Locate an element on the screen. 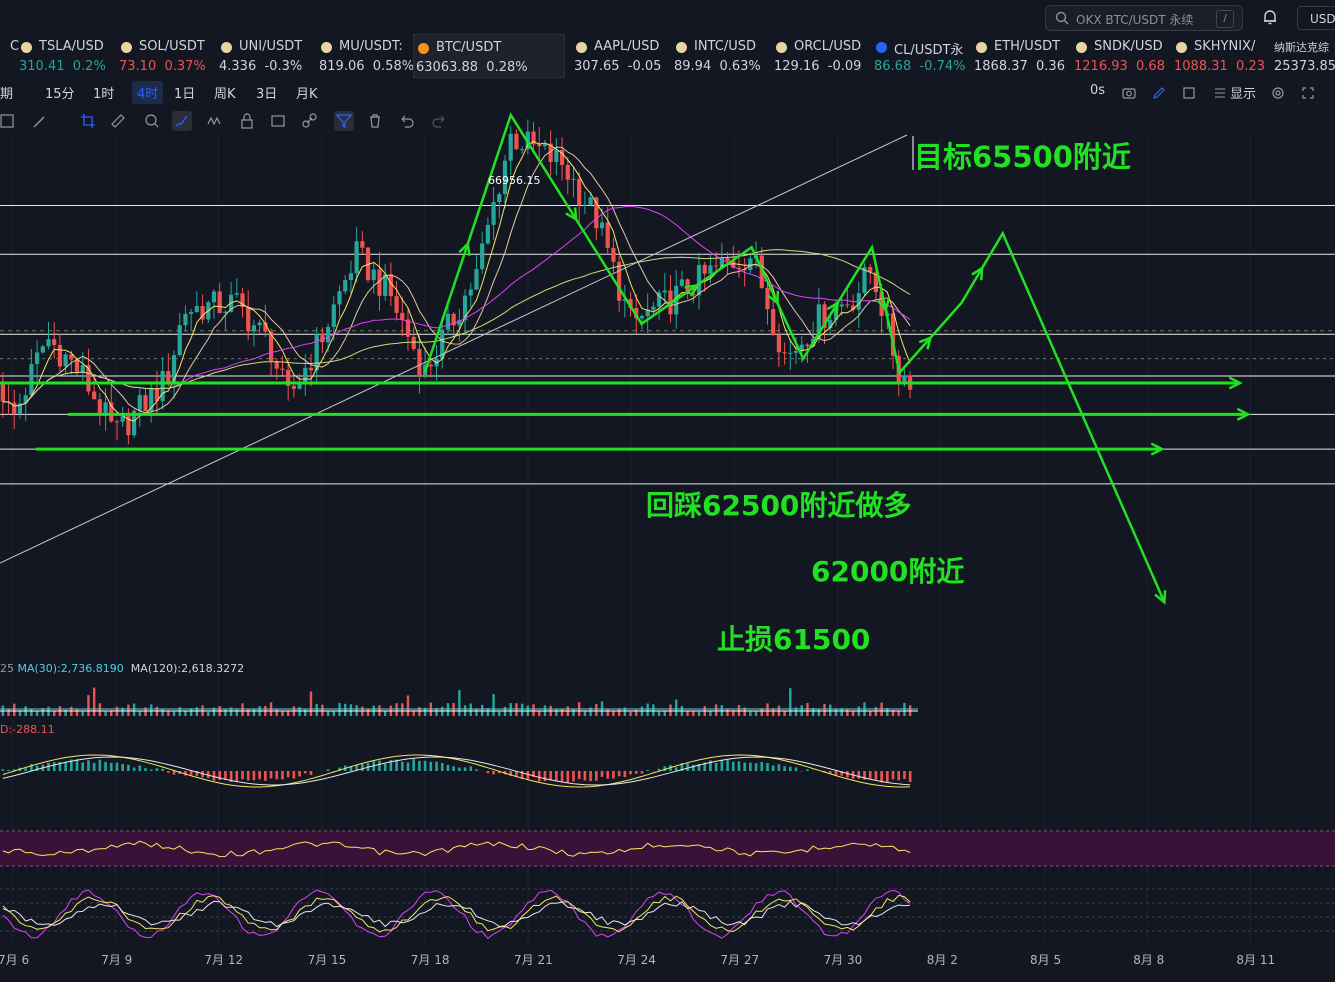 This screenshot has width=1335, height=982. settings-icon is located at coordinates (1278, 93).